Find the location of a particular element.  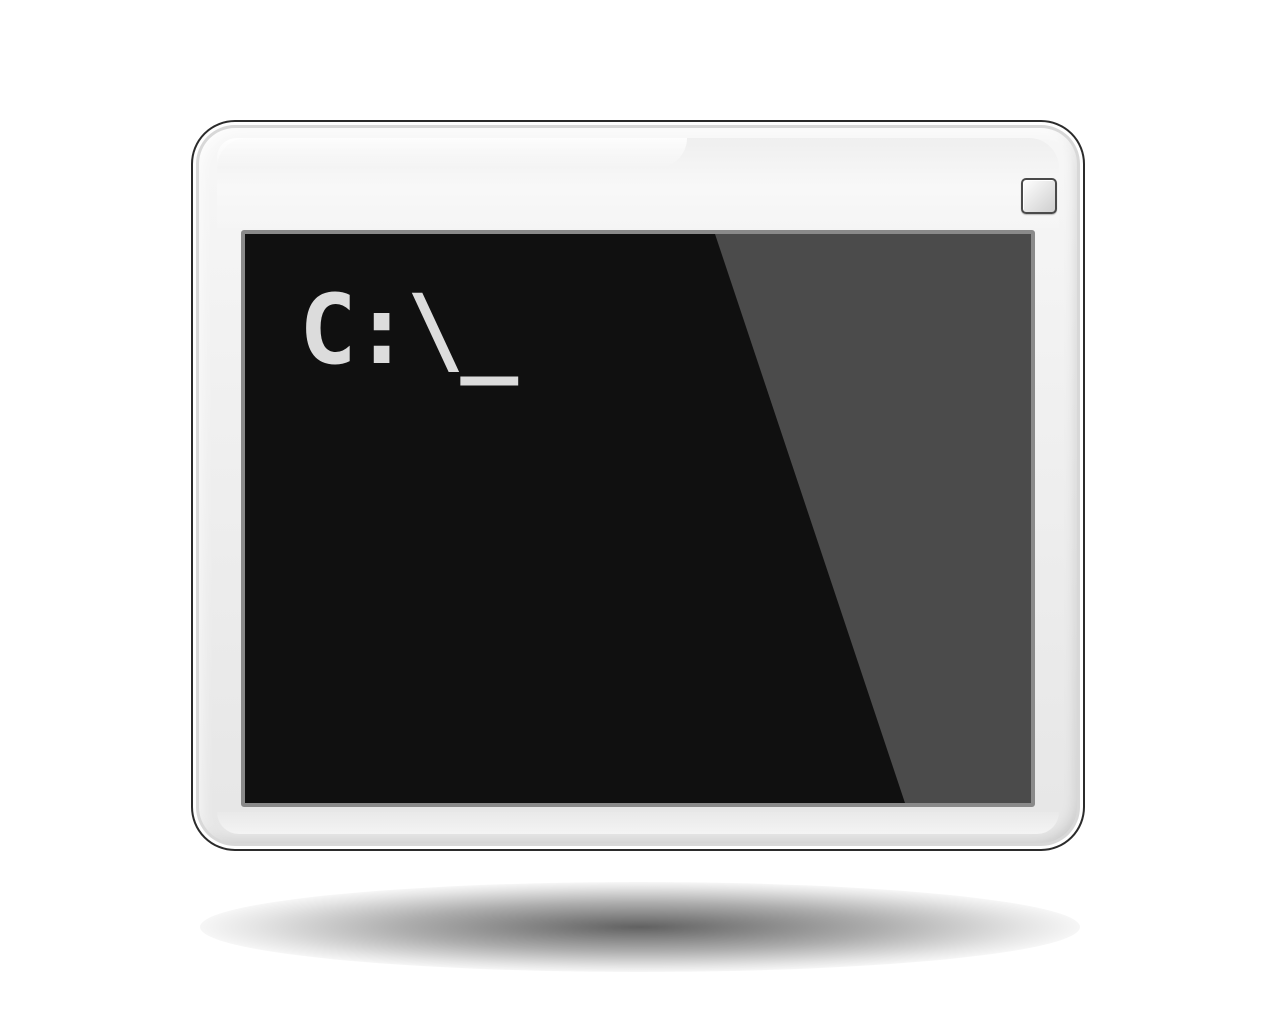

command-prompt-text: C:\_ is located at coordinates (408, 330).